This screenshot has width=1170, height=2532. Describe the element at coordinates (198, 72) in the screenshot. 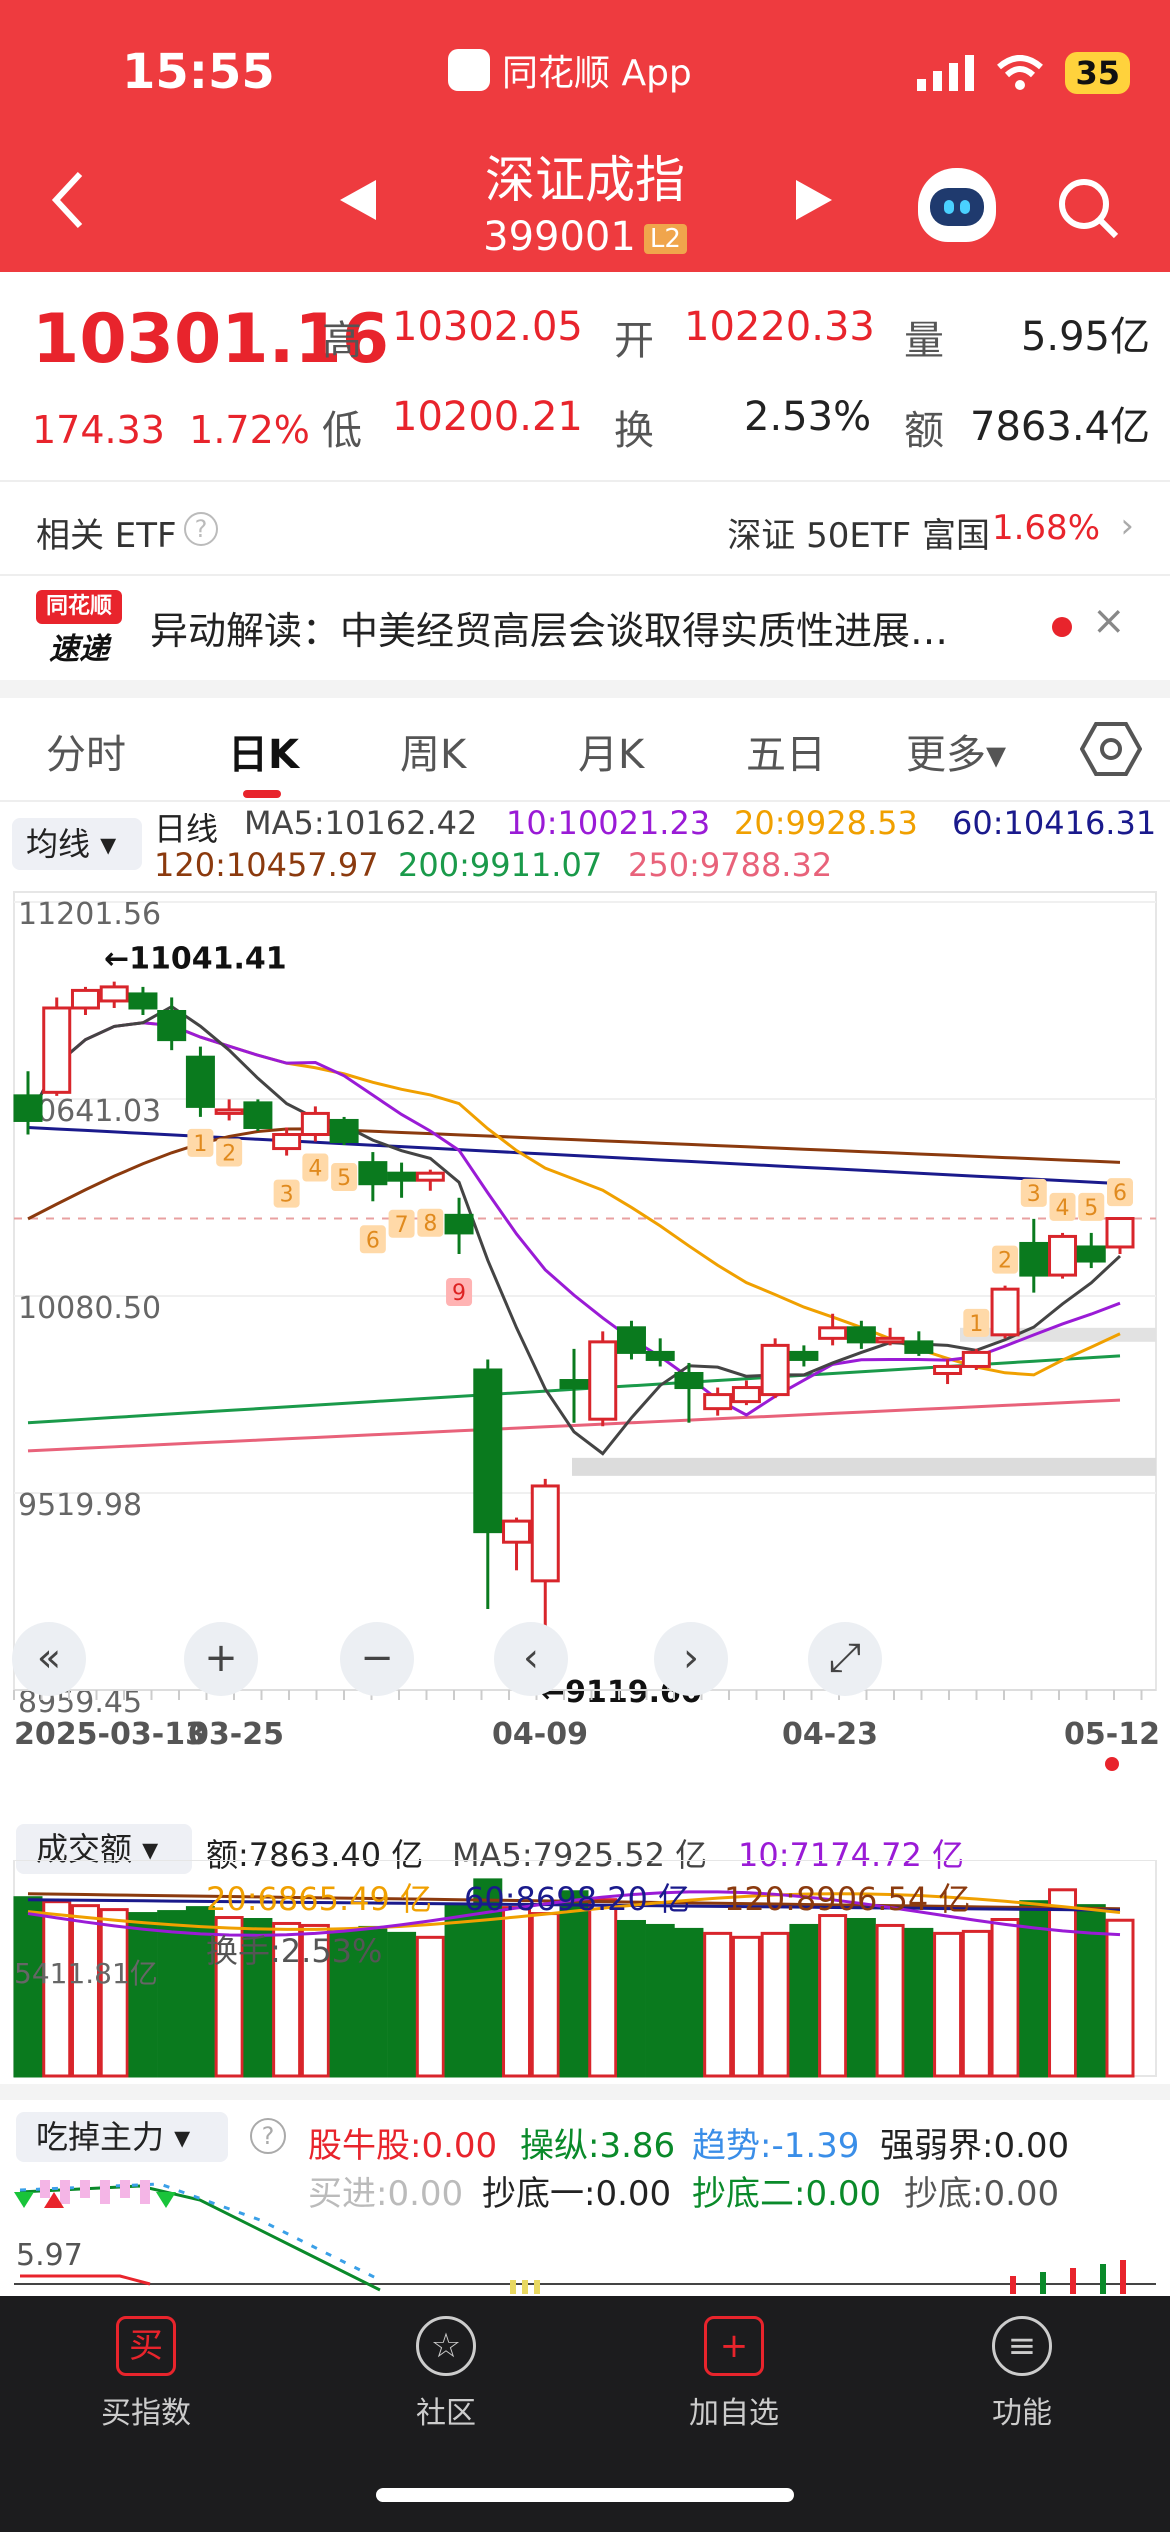

I see `status-time: 15:55` at that location.